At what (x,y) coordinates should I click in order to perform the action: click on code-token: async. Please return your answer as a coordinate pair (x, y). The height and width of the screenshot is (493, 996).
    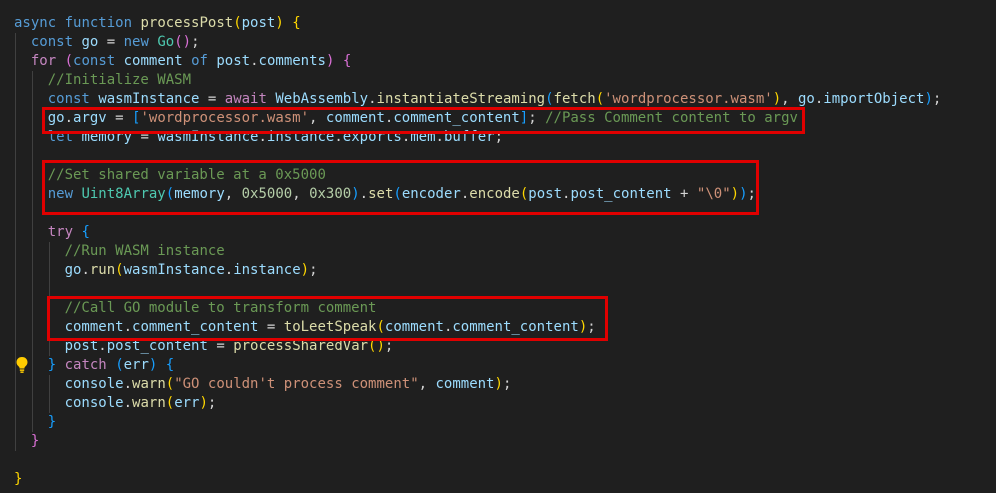
    Looking at the image, I should click on (35, 23).